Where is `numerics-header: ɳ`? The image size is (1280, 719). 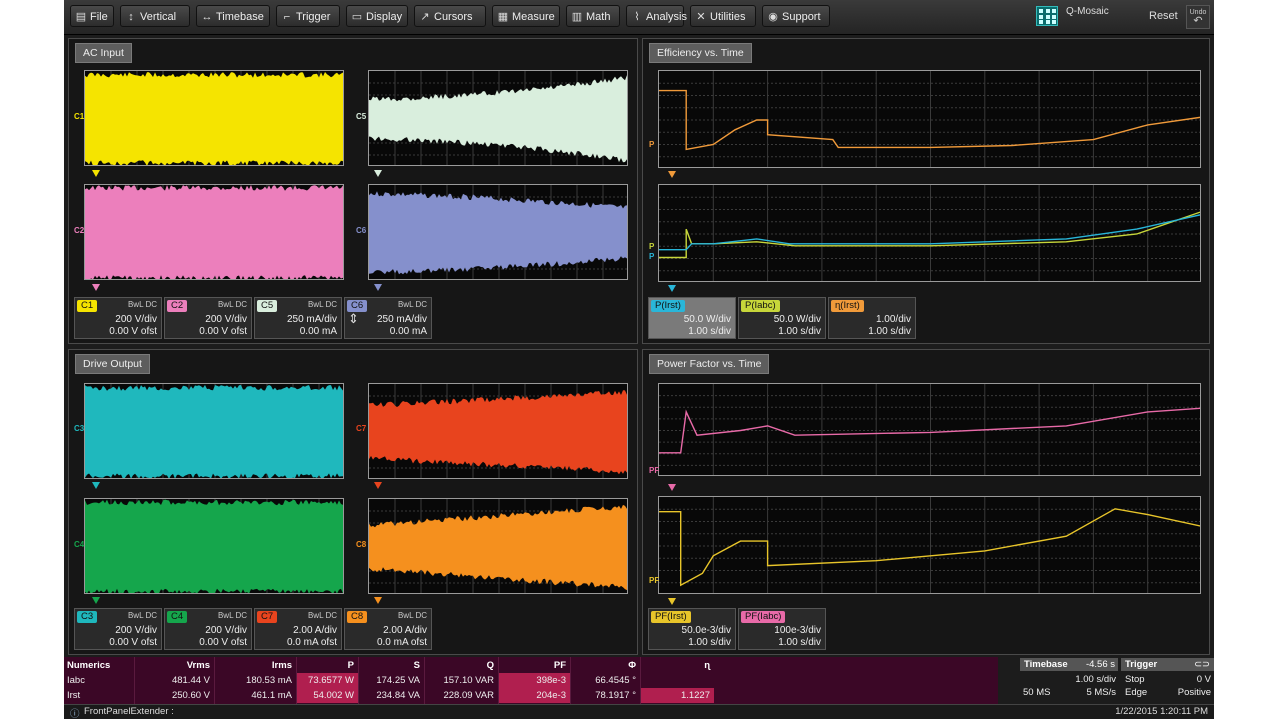 numerics-header: ɳ is located at coordinates (707, 665).